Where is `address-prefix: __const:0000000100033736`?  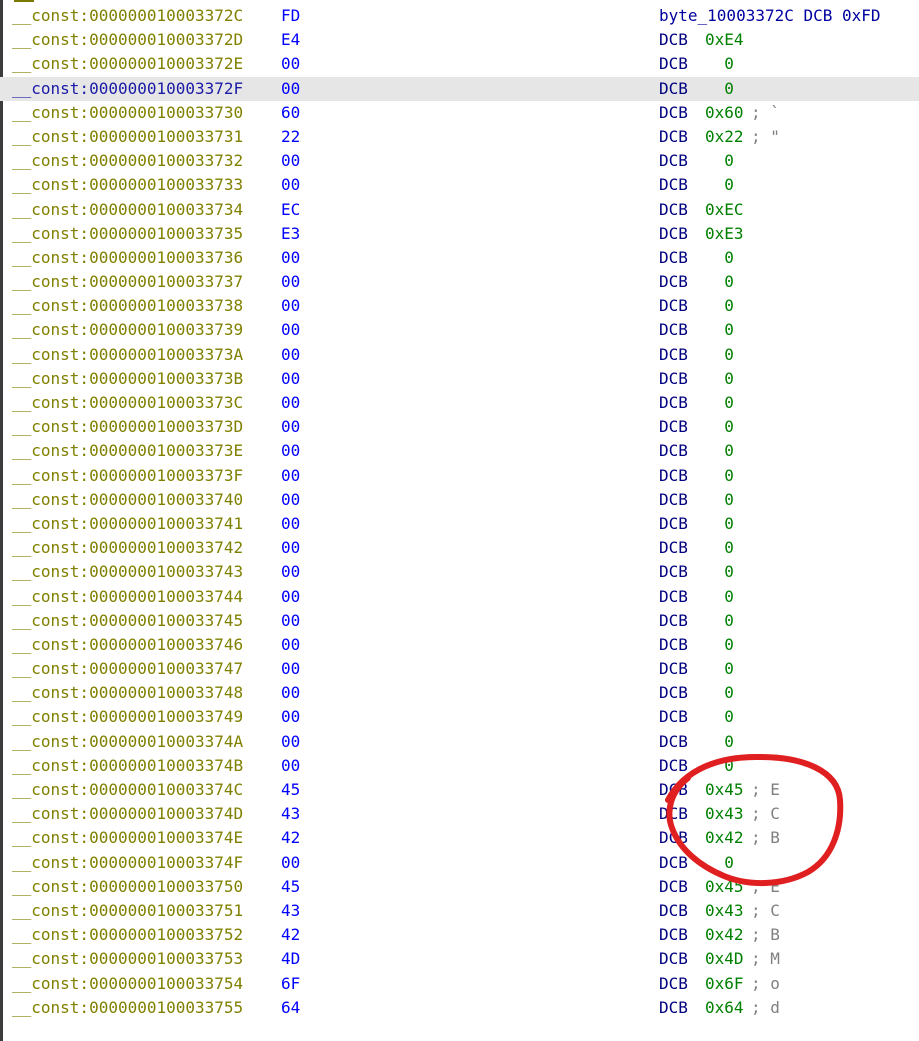 address-prefix: __const:0000000100033736 is located at coordinates (127, 258).